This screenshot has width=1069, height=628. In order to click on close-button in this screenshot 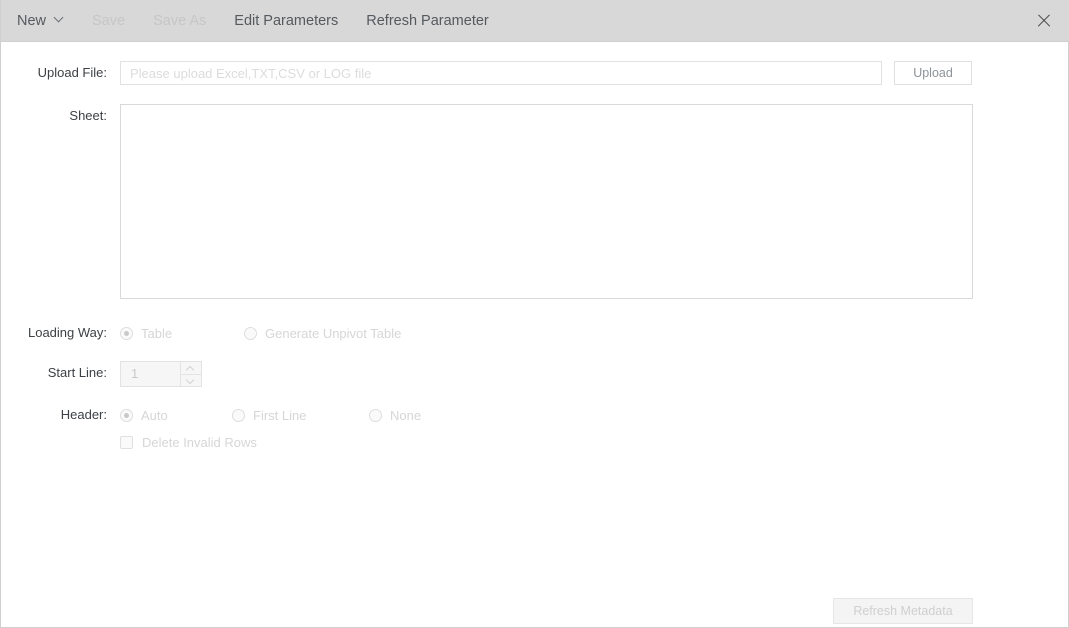, I will do `click(1043, 21)`.